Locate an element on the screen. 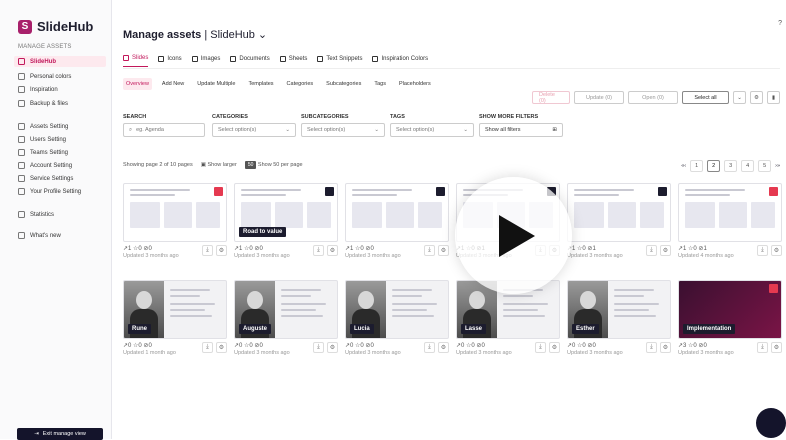 This screenshot has height=440, width=786. asset-card: ↗1 ☆0 ⊘1Updated 3 months ago ⤓⚙ is located at coordinates (619, 231).